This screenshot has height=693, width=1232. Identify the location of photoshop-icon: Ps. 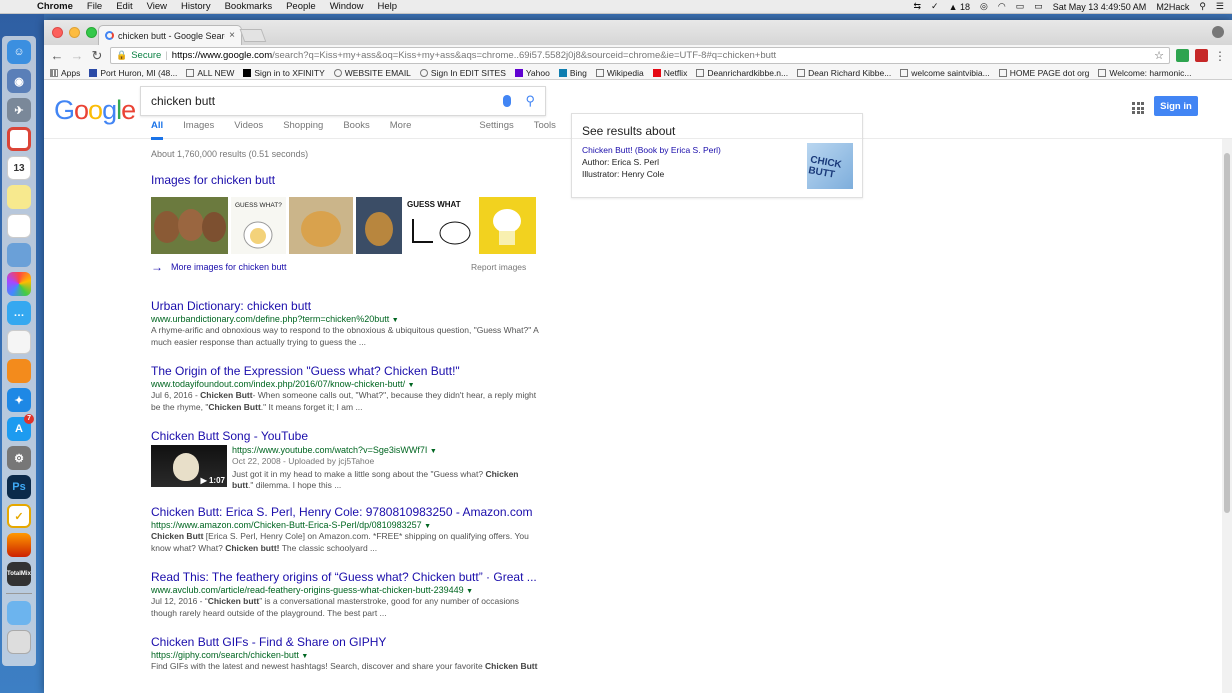
(19, 487).